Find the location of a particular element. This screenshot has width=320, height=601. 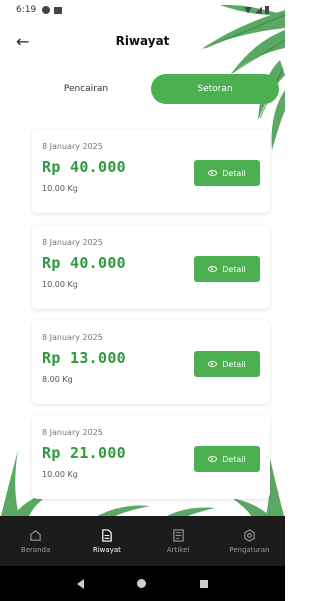

bottom-navigation: Beranda Riwayat Artikel Pengaturan is located at coordinates (142, 541).